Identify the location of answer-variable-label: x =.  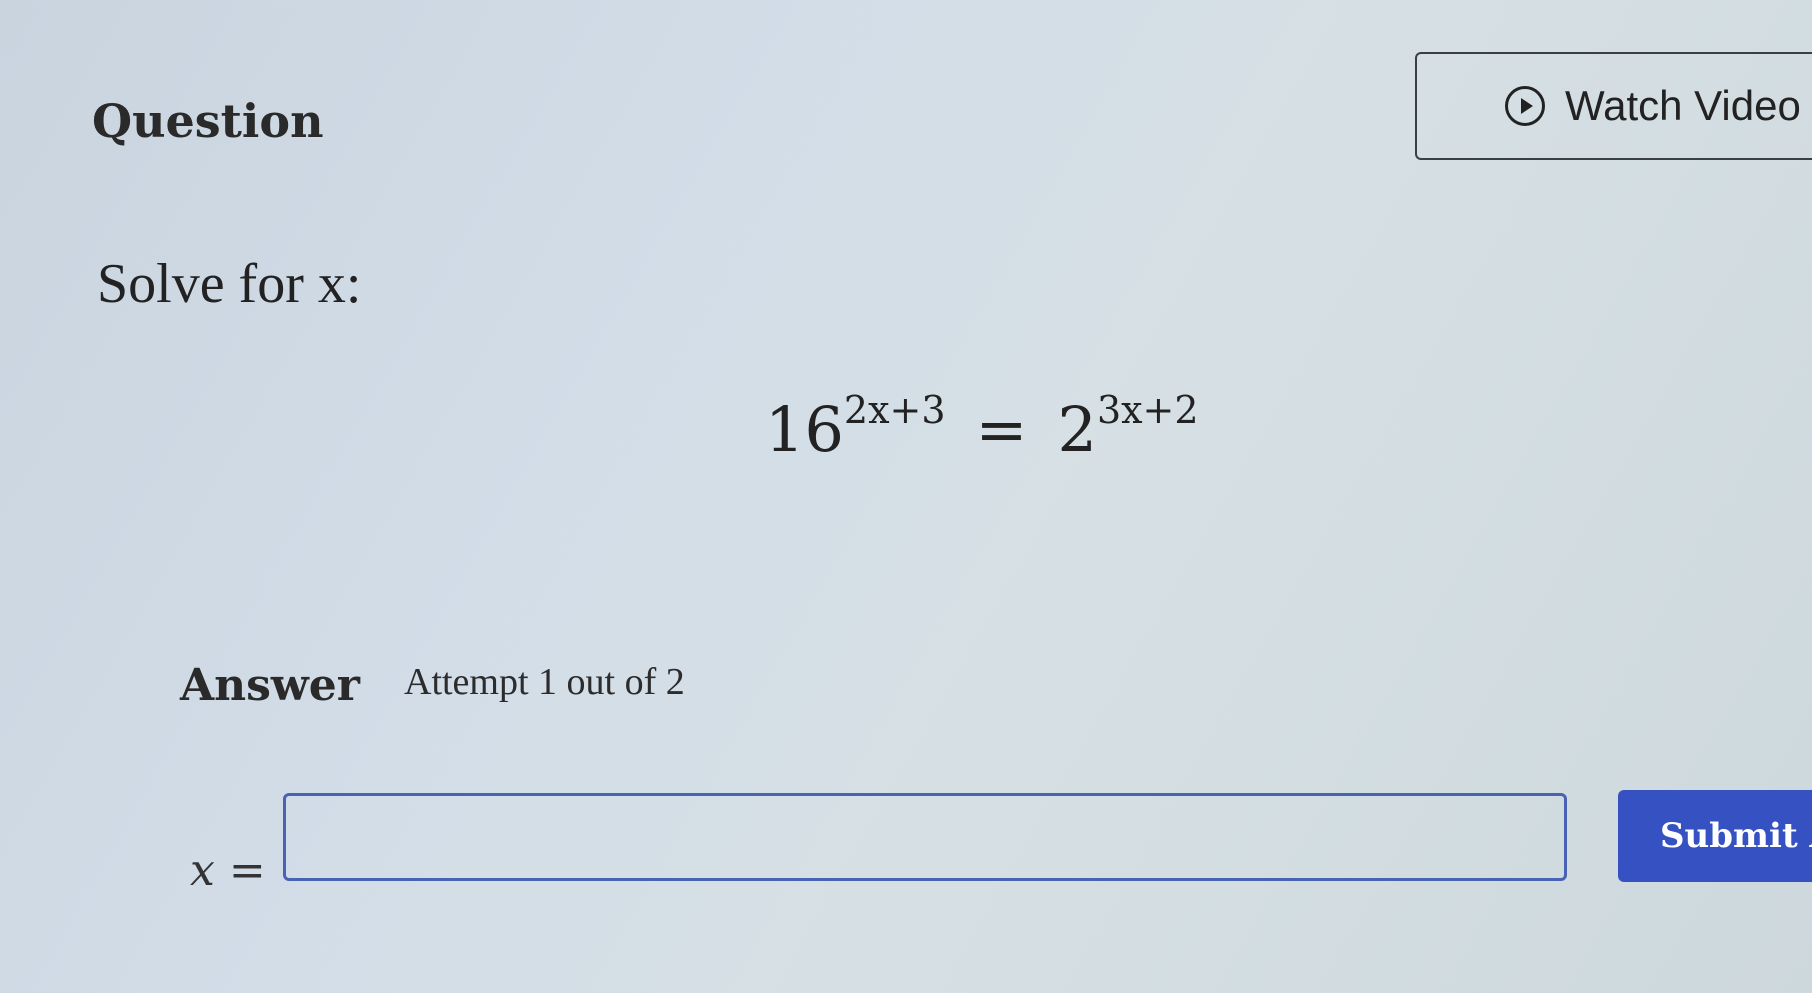
(228, 870).